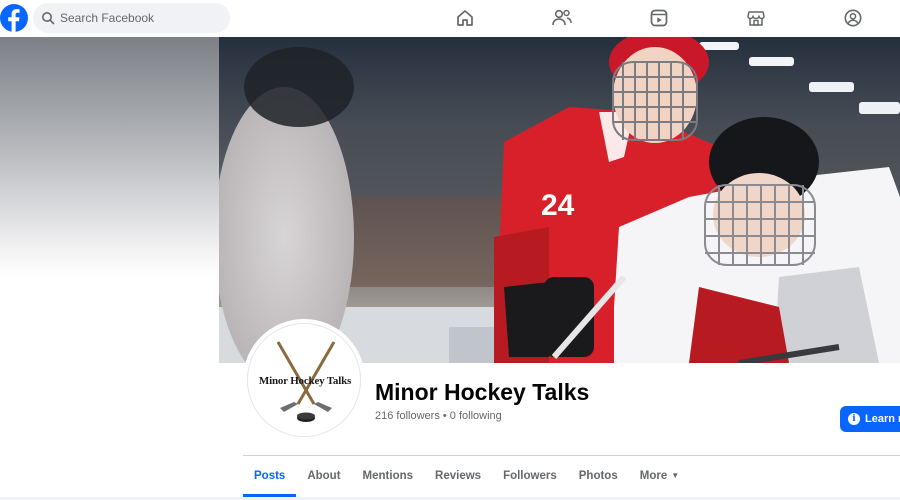 This screenshot has height=500, width=900. I want to click on profile-picture: Minor Hockey Talks, so click(304, 380).